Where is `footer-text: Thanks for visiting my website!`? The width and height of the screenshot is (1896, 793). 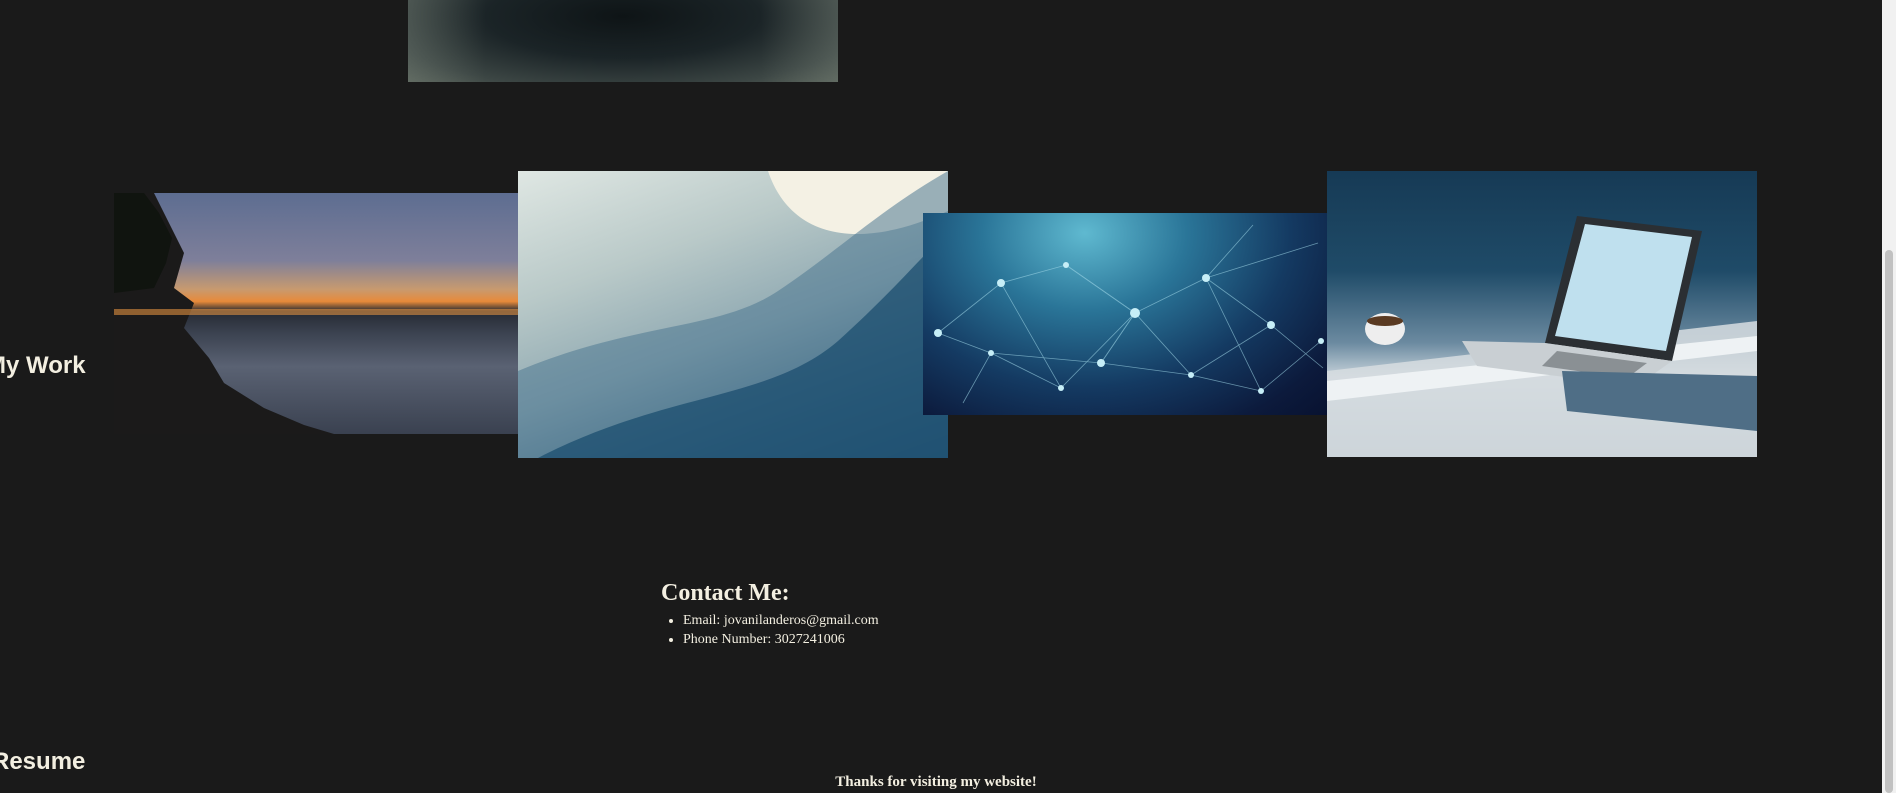
footer-text: Thanks for visiting my website! is located at coordinates (936, 782).